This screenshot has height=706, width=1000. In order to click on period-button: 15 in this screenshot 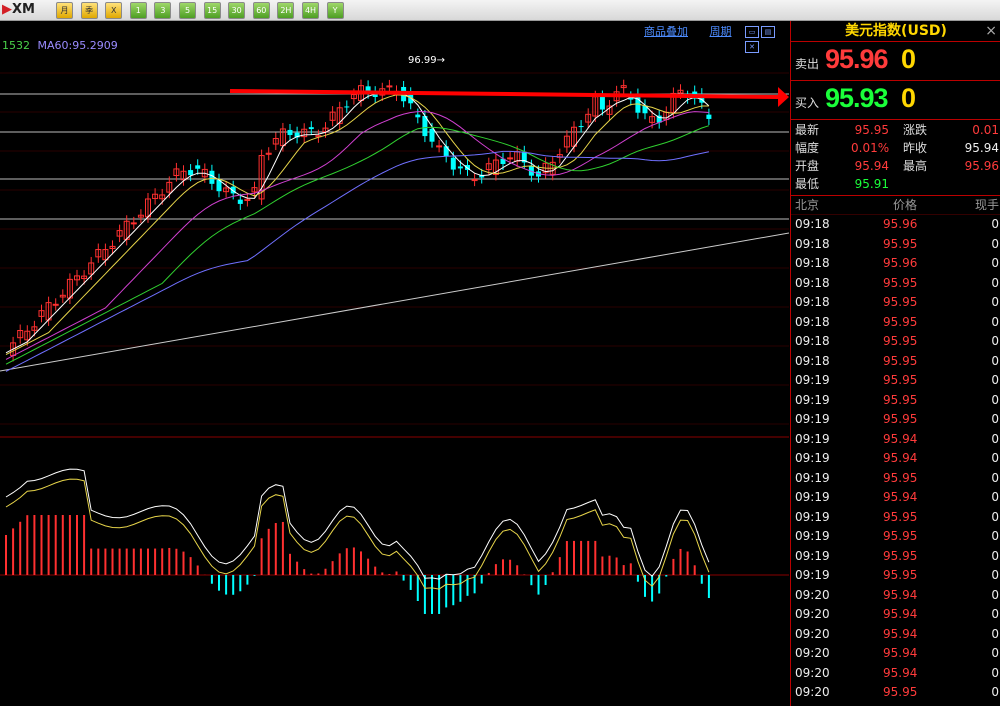, I will do `click(212, 10)`.